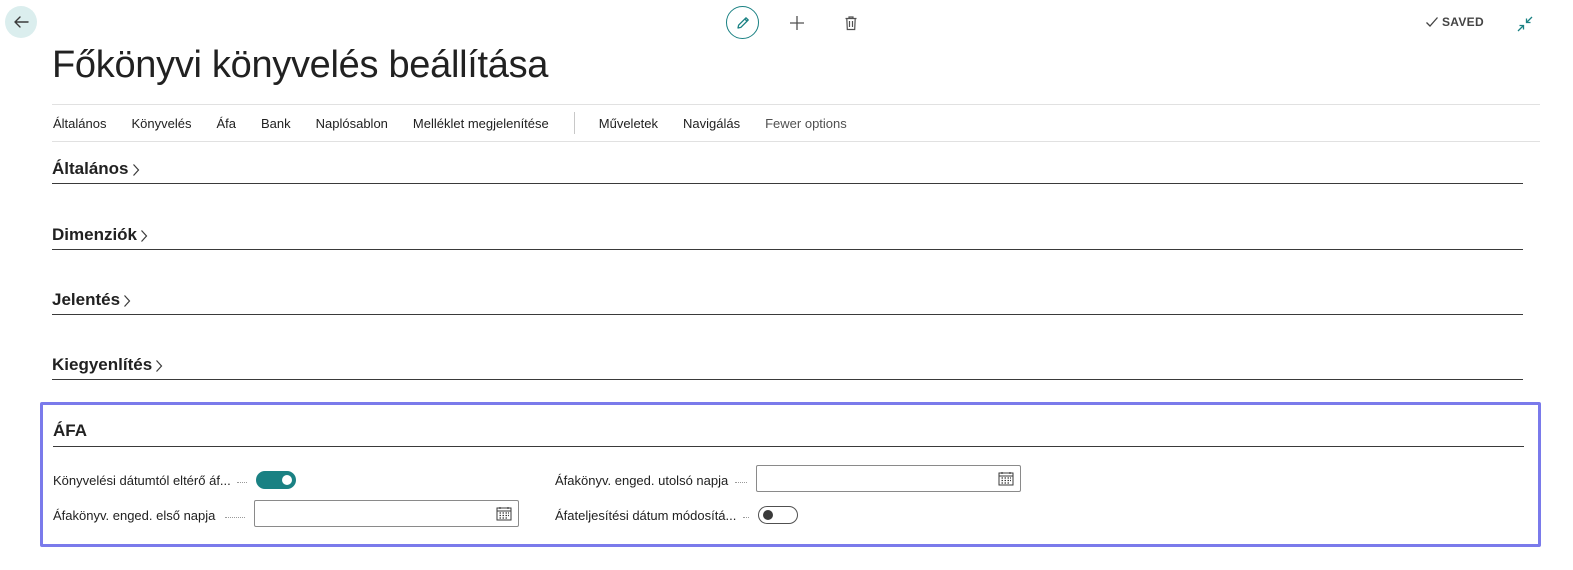 This screenshot has width=1573, height=570. Describe the element at coordinates (787, 359) in the screenshot. I see `section-reconciliation: Kiegyenlítés` at that location.